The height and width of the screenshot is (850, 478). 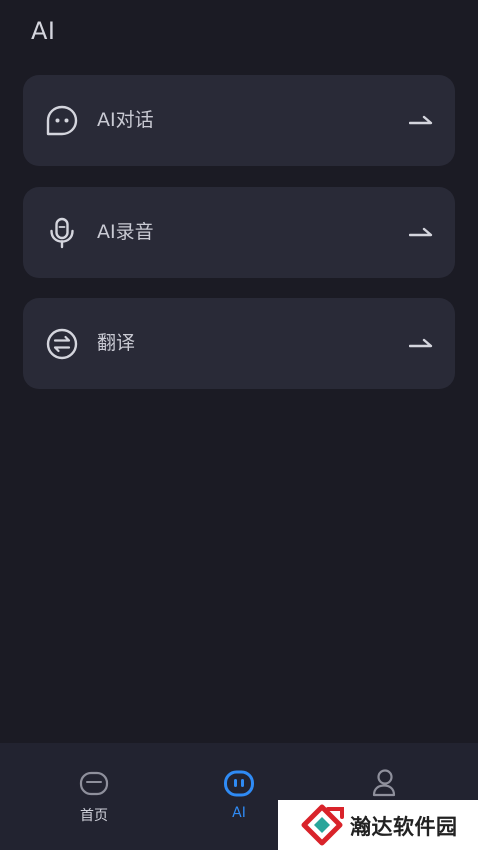 What do you see at coordinates (239, 783) in the screenshot?
I see `ai-bot-icon` at bounding box center [239, 783].